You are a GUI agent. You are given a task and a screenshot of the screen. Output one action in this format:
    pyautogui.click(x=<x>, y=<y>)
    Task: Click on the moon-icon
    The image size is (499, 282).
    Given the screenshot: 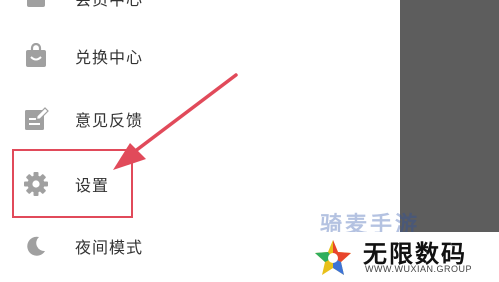 What is the action you would take?
    pyautogui.click(x=36, y=246)
    